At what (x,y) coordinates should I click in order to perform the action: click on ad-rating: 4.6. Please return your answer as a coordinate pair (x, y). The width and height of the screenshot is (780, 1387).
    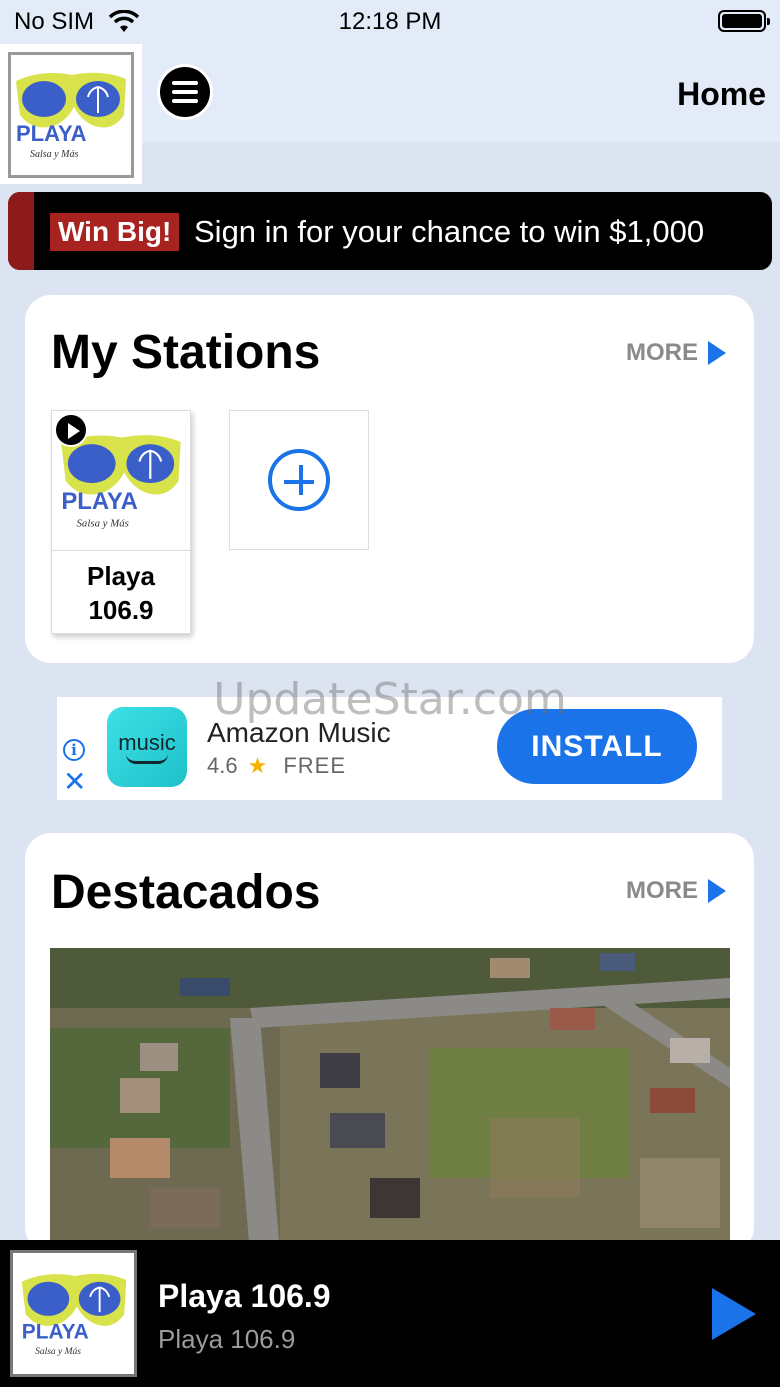
    Looking at the image, I should click on (222, 765).